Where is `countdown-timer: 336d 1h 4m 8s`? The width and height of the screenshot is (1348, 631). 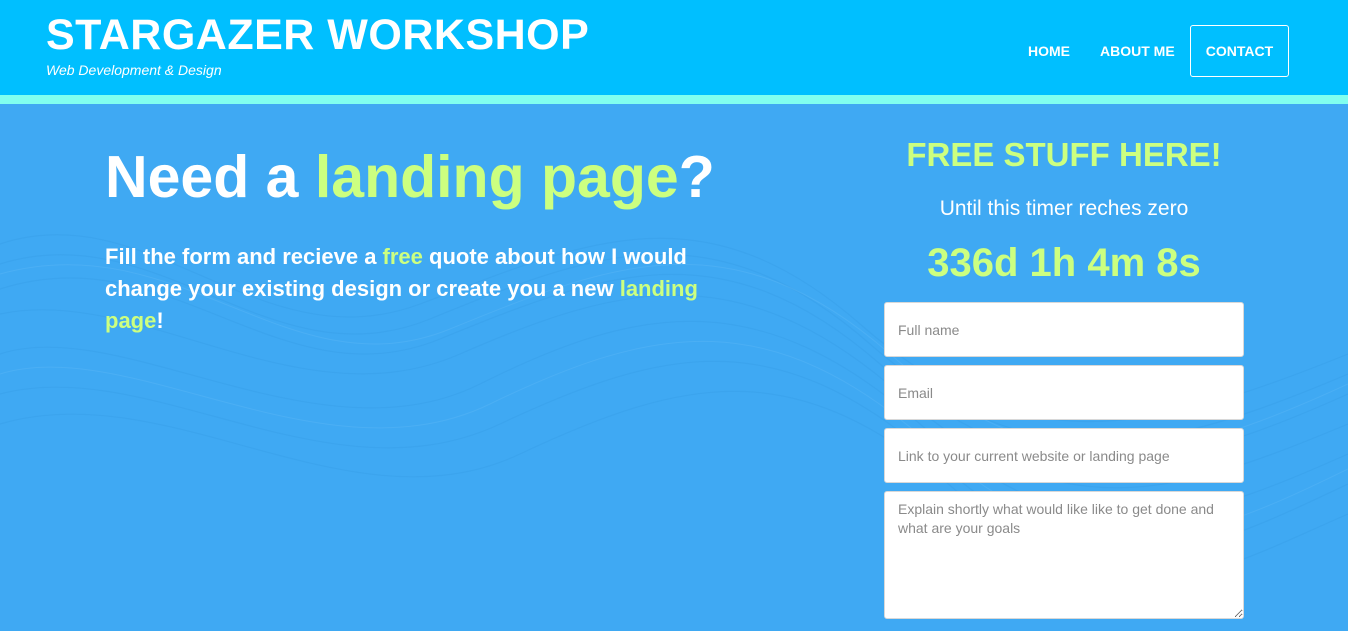
countdown-timer: 336d 1h 4m 8s is located at coordinates (1064, 263).